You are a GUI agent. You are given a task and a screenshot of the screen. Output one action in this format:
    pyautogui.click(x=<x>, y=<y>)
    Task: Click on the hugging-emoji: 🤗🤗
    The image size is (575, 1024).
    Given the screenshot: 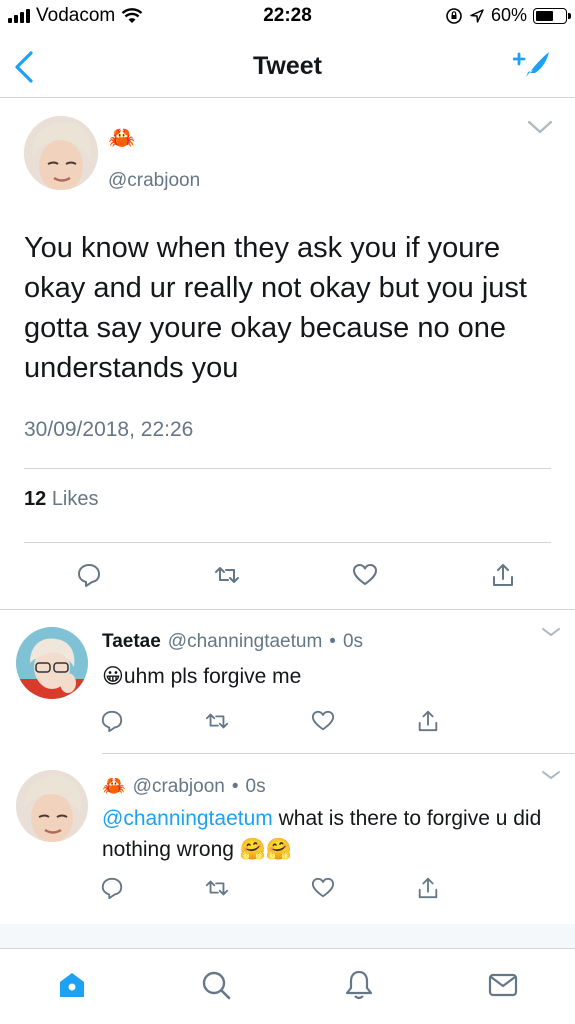 What is the action you would take?
    pyautogui.click(x=266, y=849)
    